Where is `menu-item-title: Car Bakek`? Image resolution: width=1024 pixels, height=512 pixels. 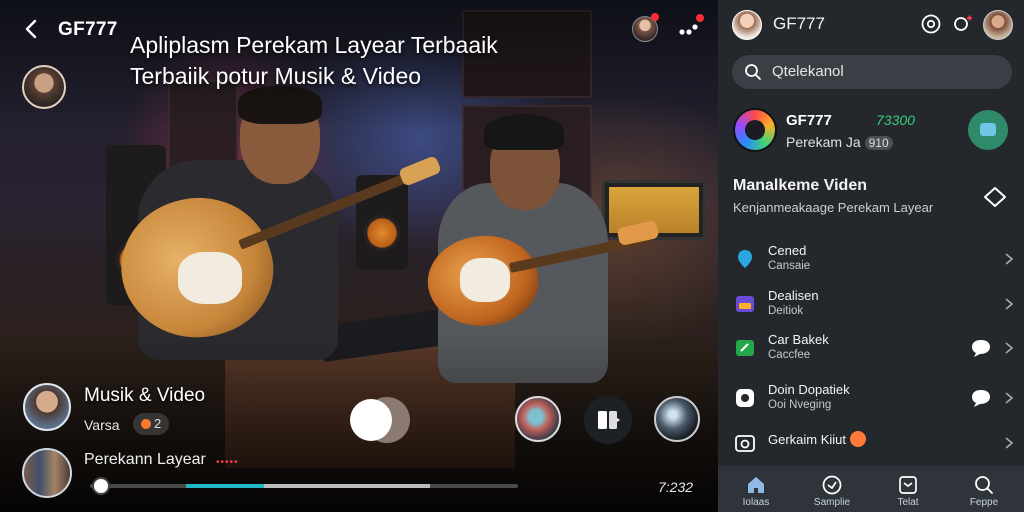
menu-item-title: Car Bakek is located at coordinates (798, 339).